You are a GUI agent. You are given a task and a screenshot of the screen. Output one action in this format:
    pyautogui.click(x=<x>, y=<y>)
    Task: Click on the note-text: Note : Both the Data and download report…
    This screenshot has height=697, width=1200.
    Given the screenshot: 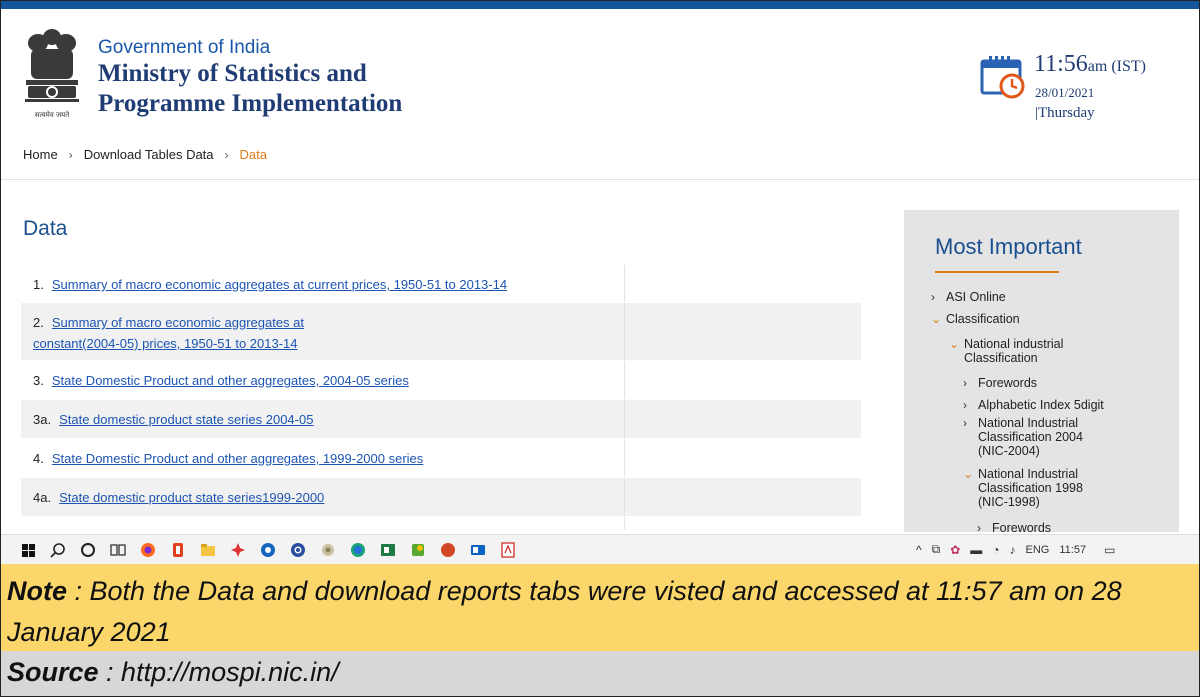 What is the action you would take?
    pyautogui.click(x=599, y=612)
    